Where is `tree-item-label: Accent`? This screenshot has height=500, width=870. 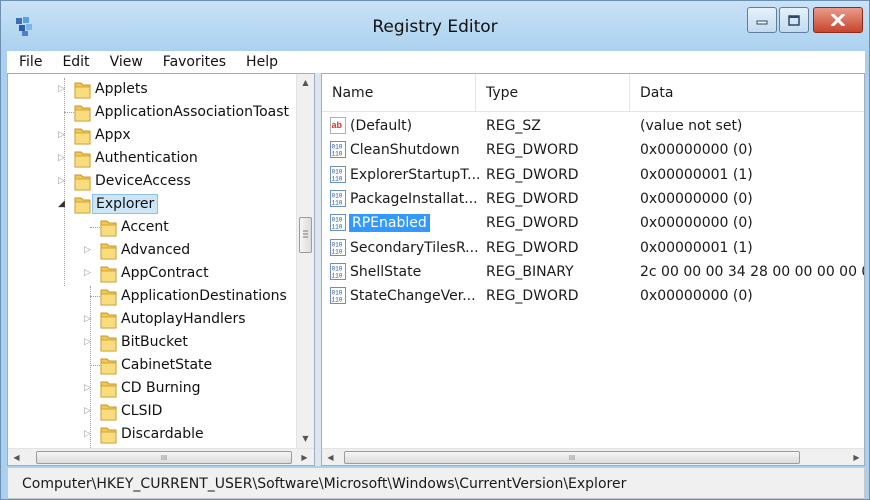 tree-item-label: Accent is located at coordinates (145, 227).